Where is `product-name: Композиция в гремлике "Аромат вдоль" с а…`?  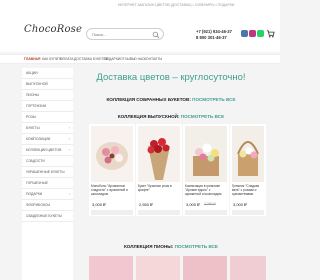 product-name: Композиция в гремлике "Аромат вдоль" с а… is located at coordinates (206, 191).